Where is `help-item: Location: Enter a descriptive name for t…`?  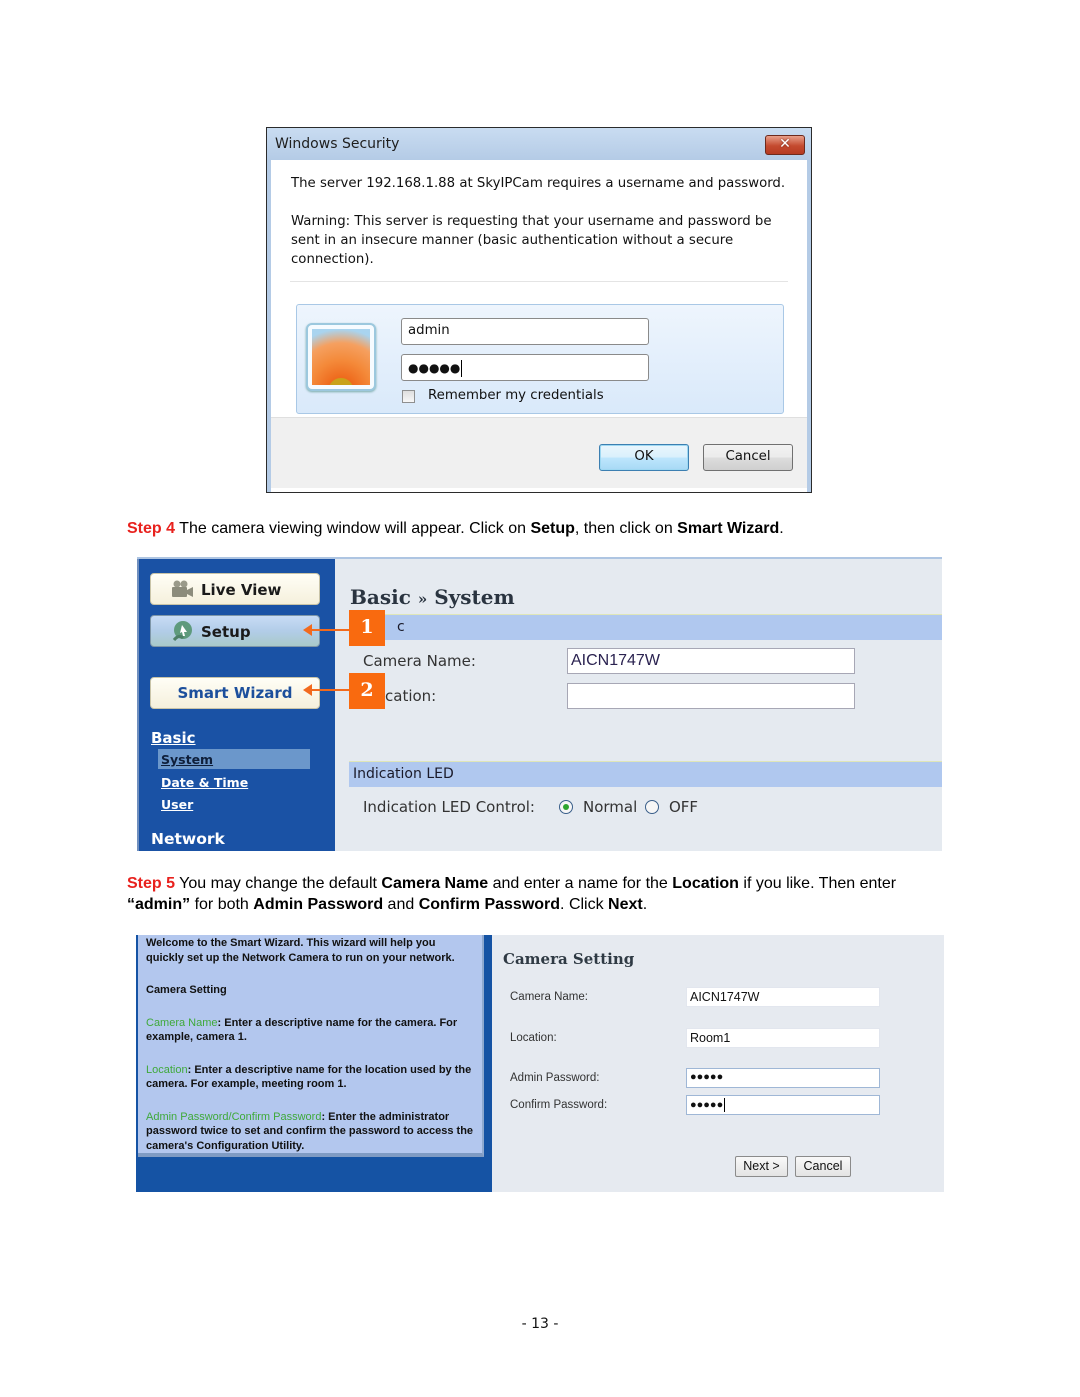 help-item: Location: Enter a descriptive name for t… is located at coordinates (310, 1077).